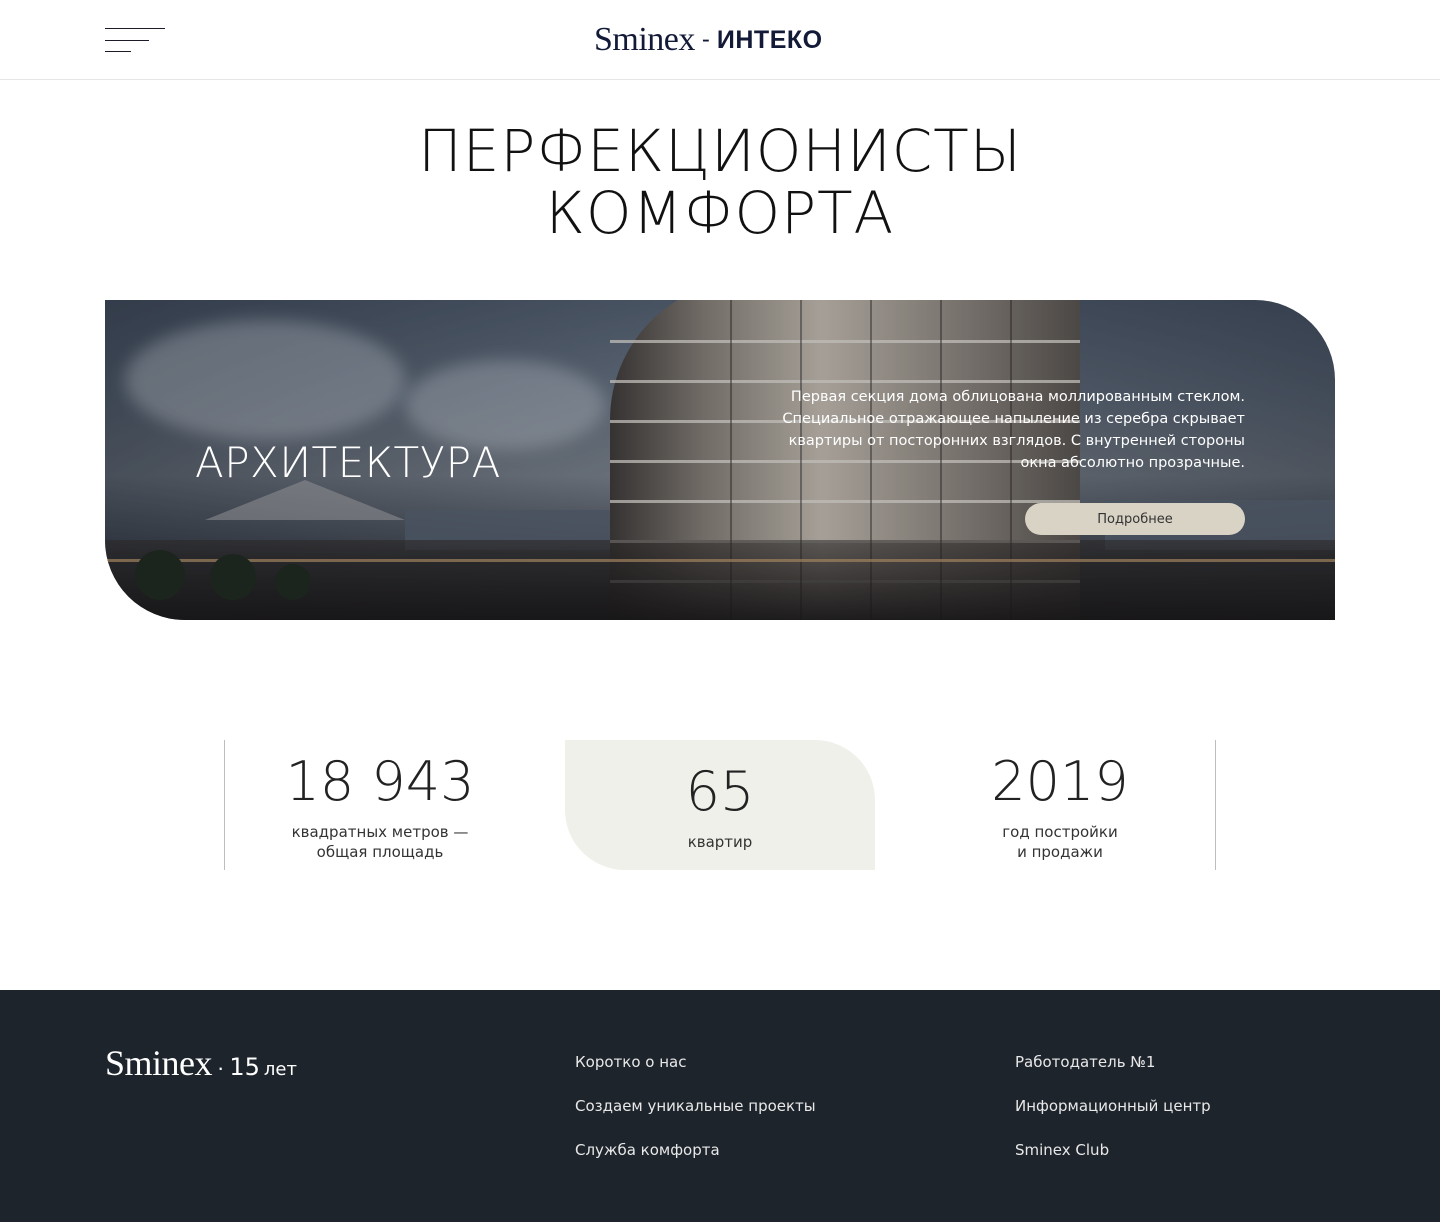  I want to click on footer-logo-suffix: лет, so click(280, 1069).